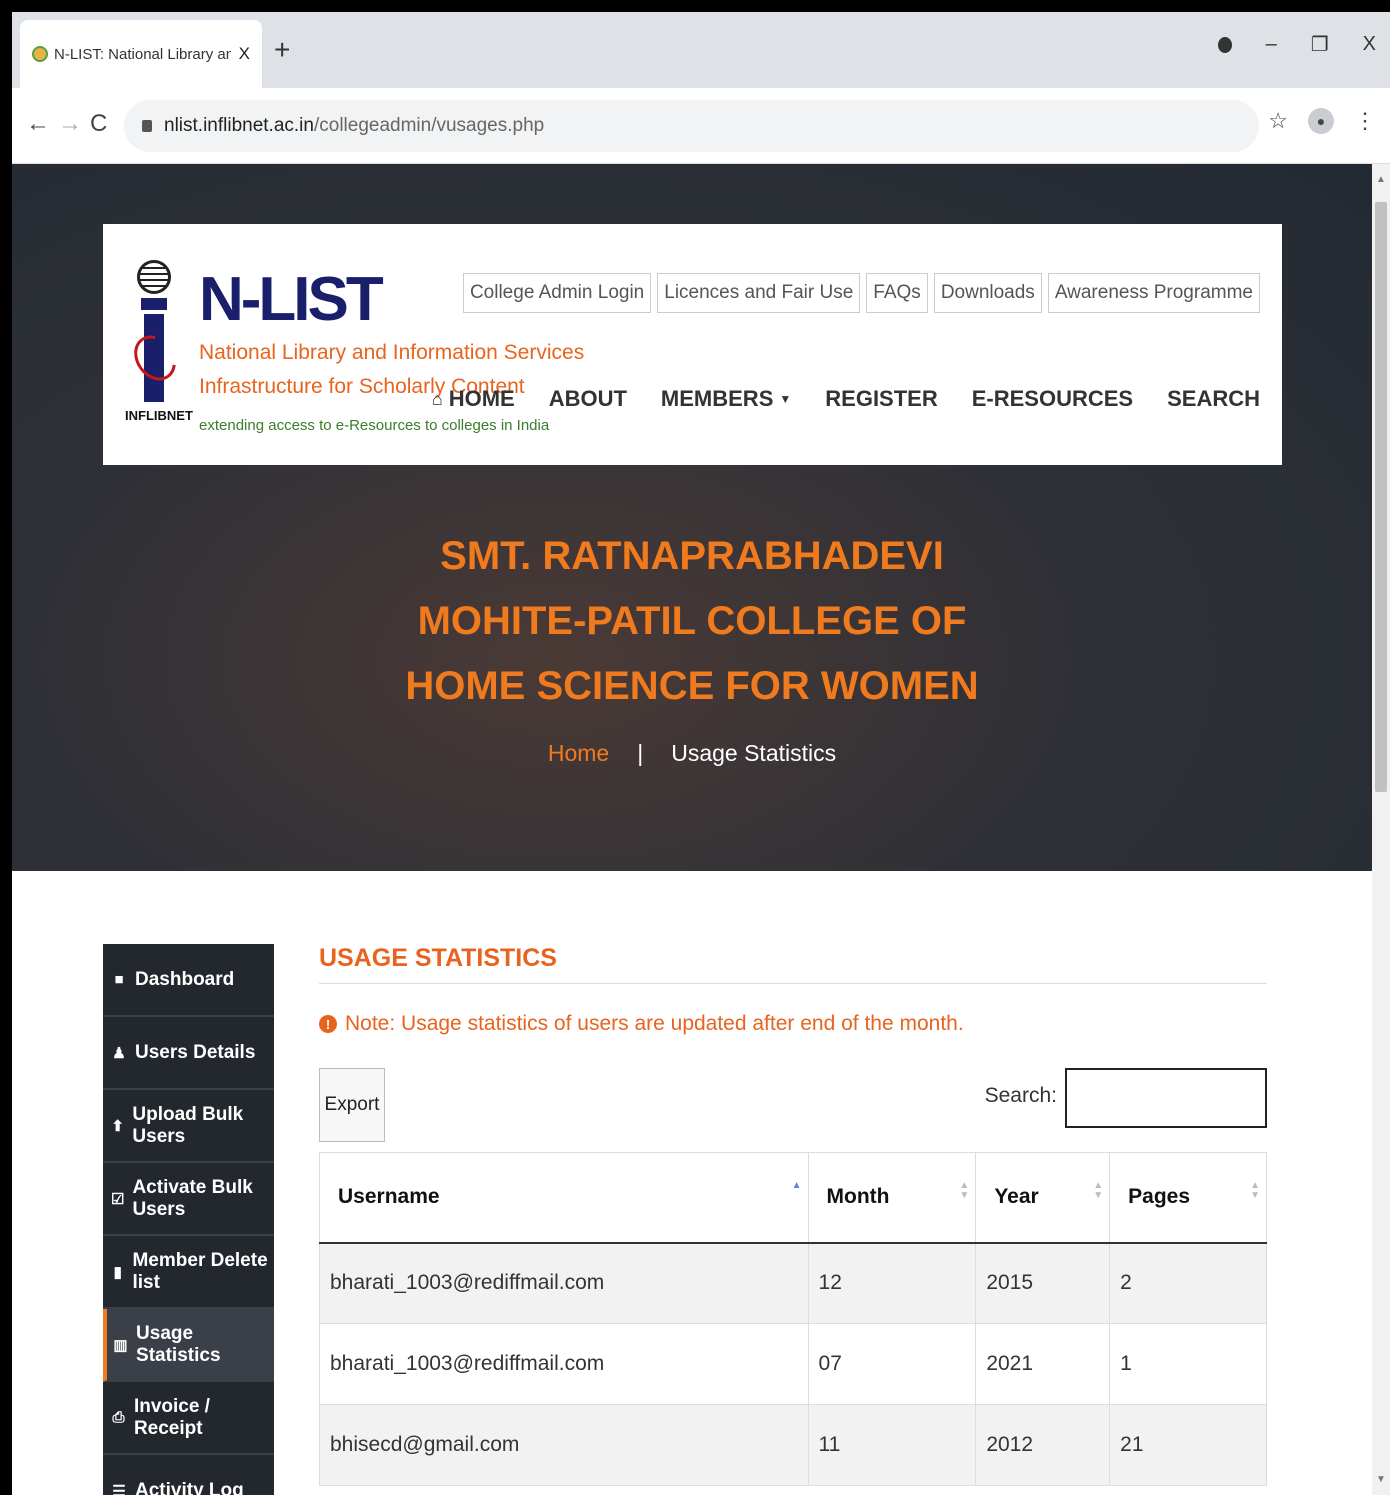 The image size is (1390, 1495). What do you see at coordinates (1166, 1098) in the screenshot?
I see `search-input` at bounding box center [1166, 1098].